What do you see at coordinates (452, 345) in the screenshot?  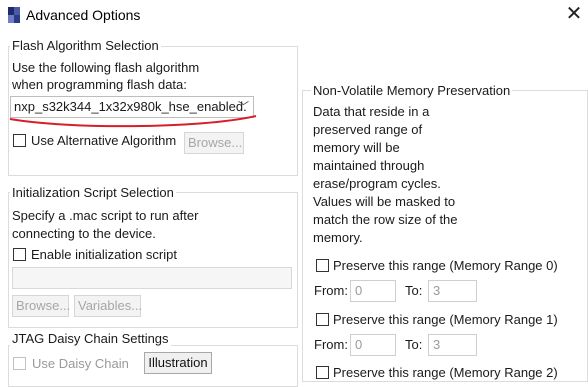 I see `range-1-to-input: 3` at bounding box center [452, 345].